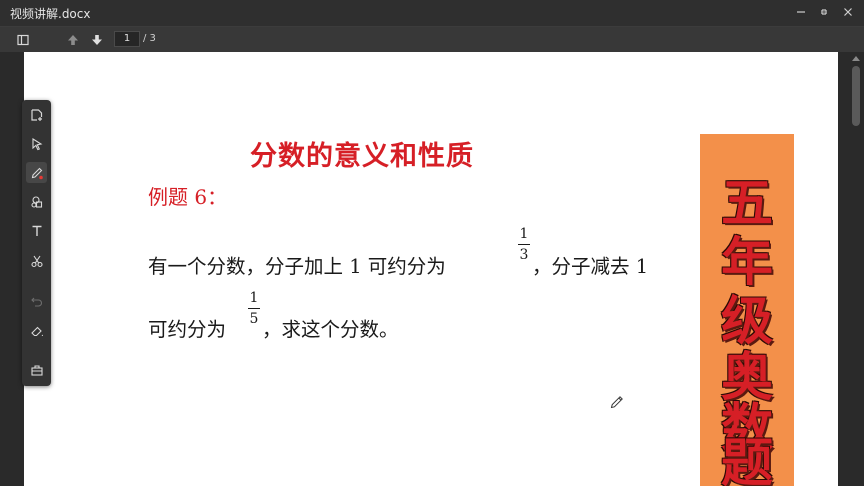 The width and height of the screenshot is (864, 486). What do you see at coordinates (254, 319) in the screenshot?
I see `fraction-denominator: 5` at bounding box center [254, 319].